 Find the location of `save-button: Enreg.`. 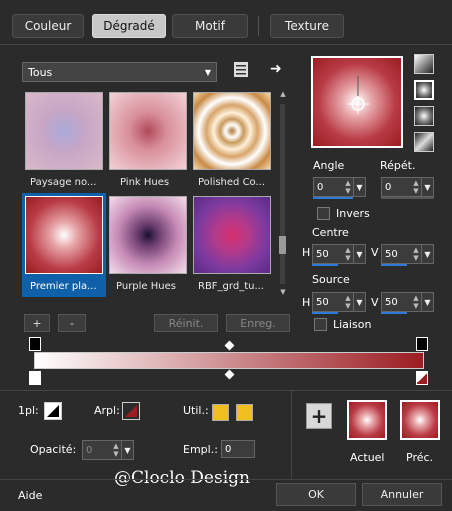

save-button: Enreg. is located at coordinates (258, 323).